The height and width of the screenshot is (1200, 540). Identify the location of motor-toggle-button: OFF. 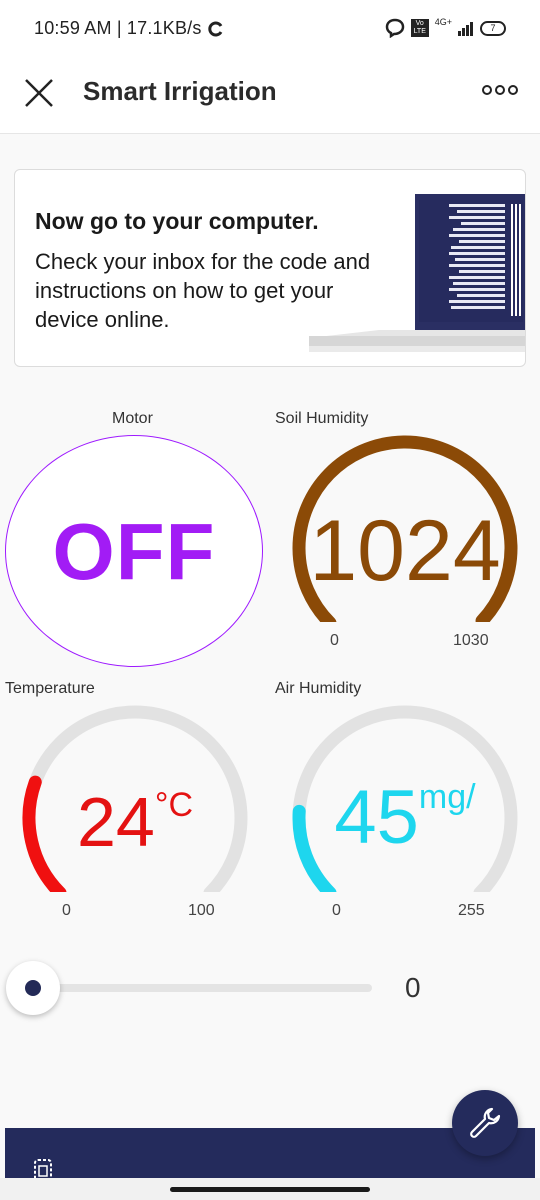
(134, 551).